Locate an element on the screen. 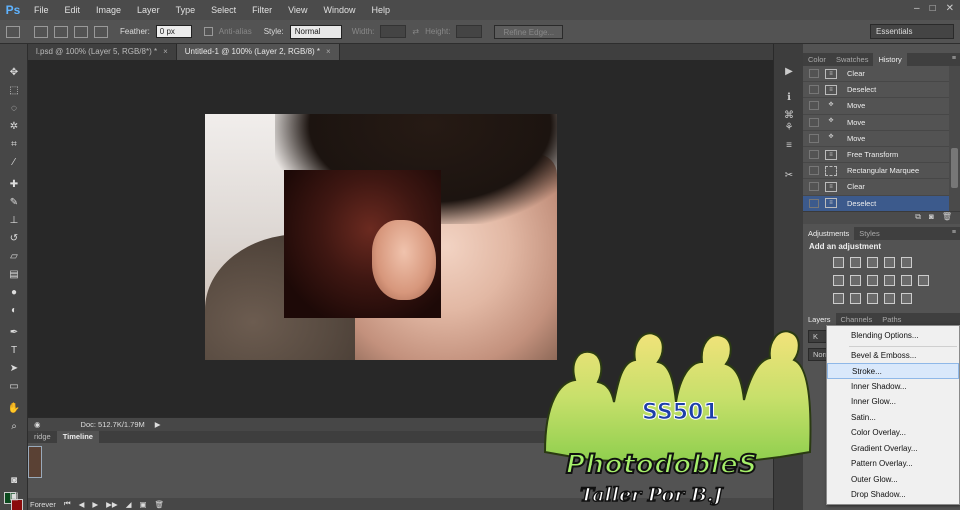 The width and height of the screenshot is (960, 510). loop-select: Forever is located at coordinates (43, 504).